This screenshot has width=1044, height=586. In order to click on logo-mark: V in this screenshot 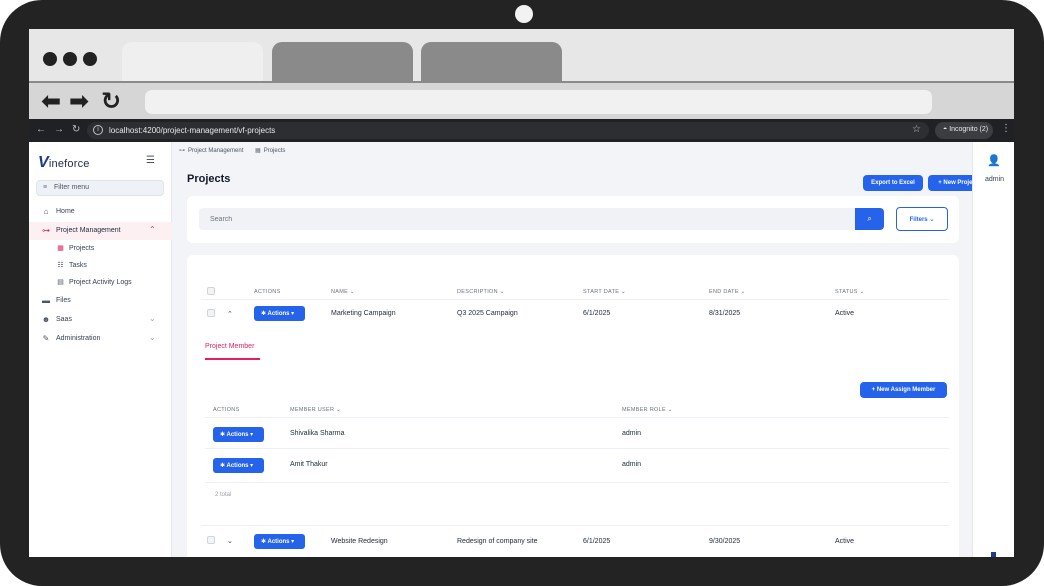, I will do `click(43, 162)`.